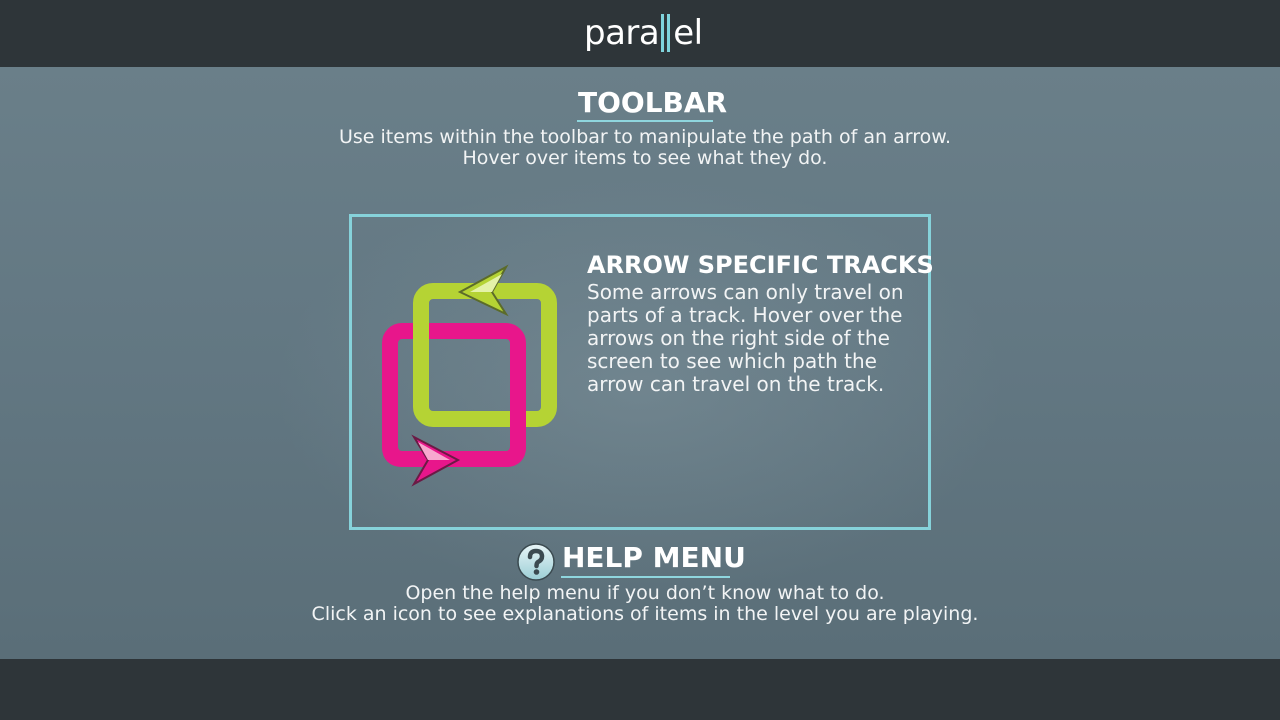  What do you see at coordinates (736, 384) in the screenshot?
I see `arrow-tracks-line: arrow can travel on the track.` at bounding box center [736, 384].